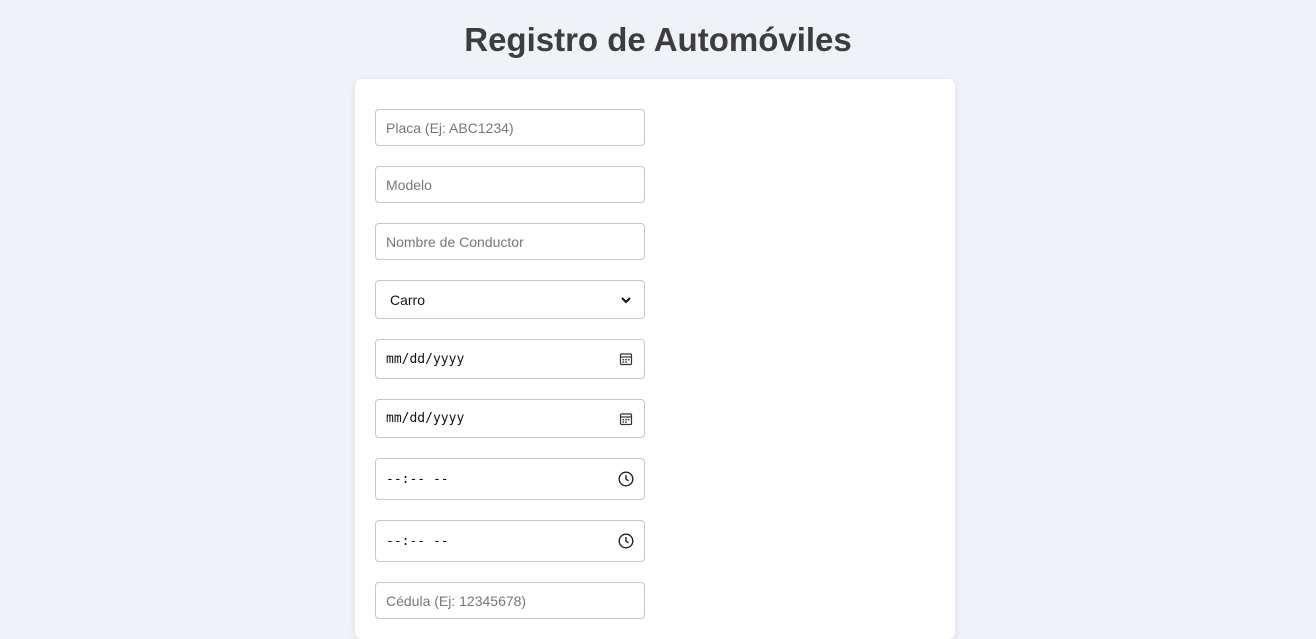 The height and width of the screenshot is (639, 1316). What do you see at coordinates (510, 359) in the screenshot?
I see `fecha-entrada-input: mm/dd/yyyy` at bounding box center [510, 359].